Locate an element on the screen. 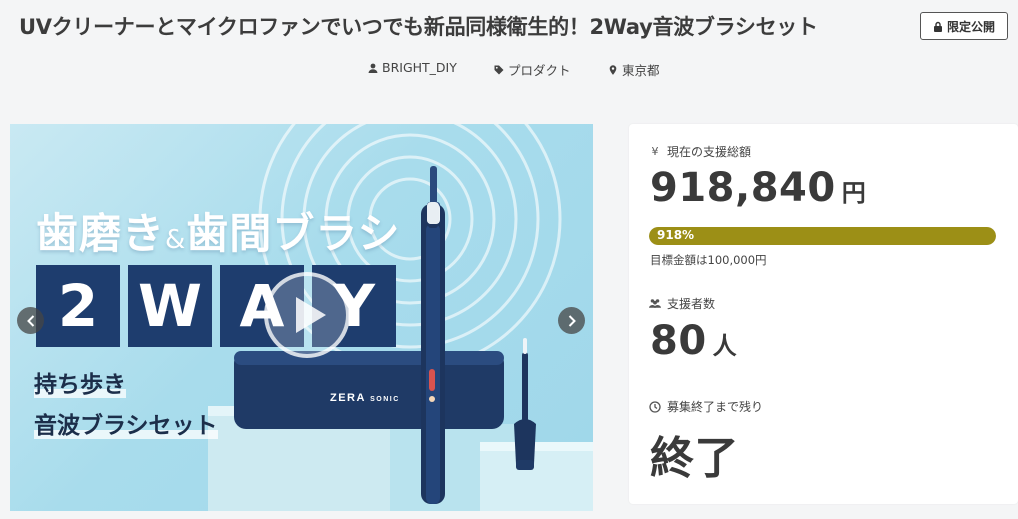 Image resolution: width=1018 pixels, height=519 pixels. amount-value-row: 918,840 円 is located at coordinates (758, 188).